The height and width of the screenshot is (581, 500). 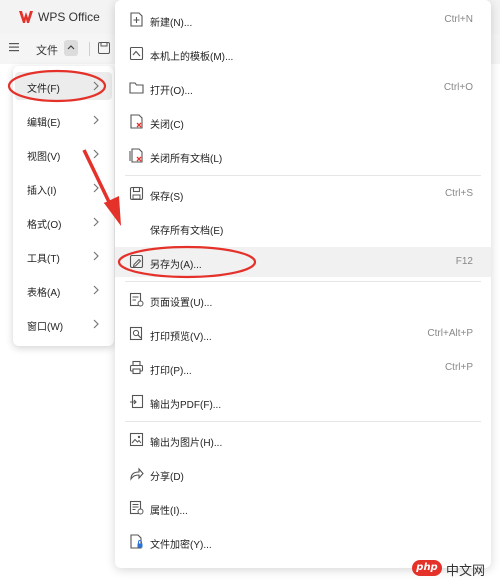 I want to click on menu-item-close: 关闭(C), so click(x=303, y=122).